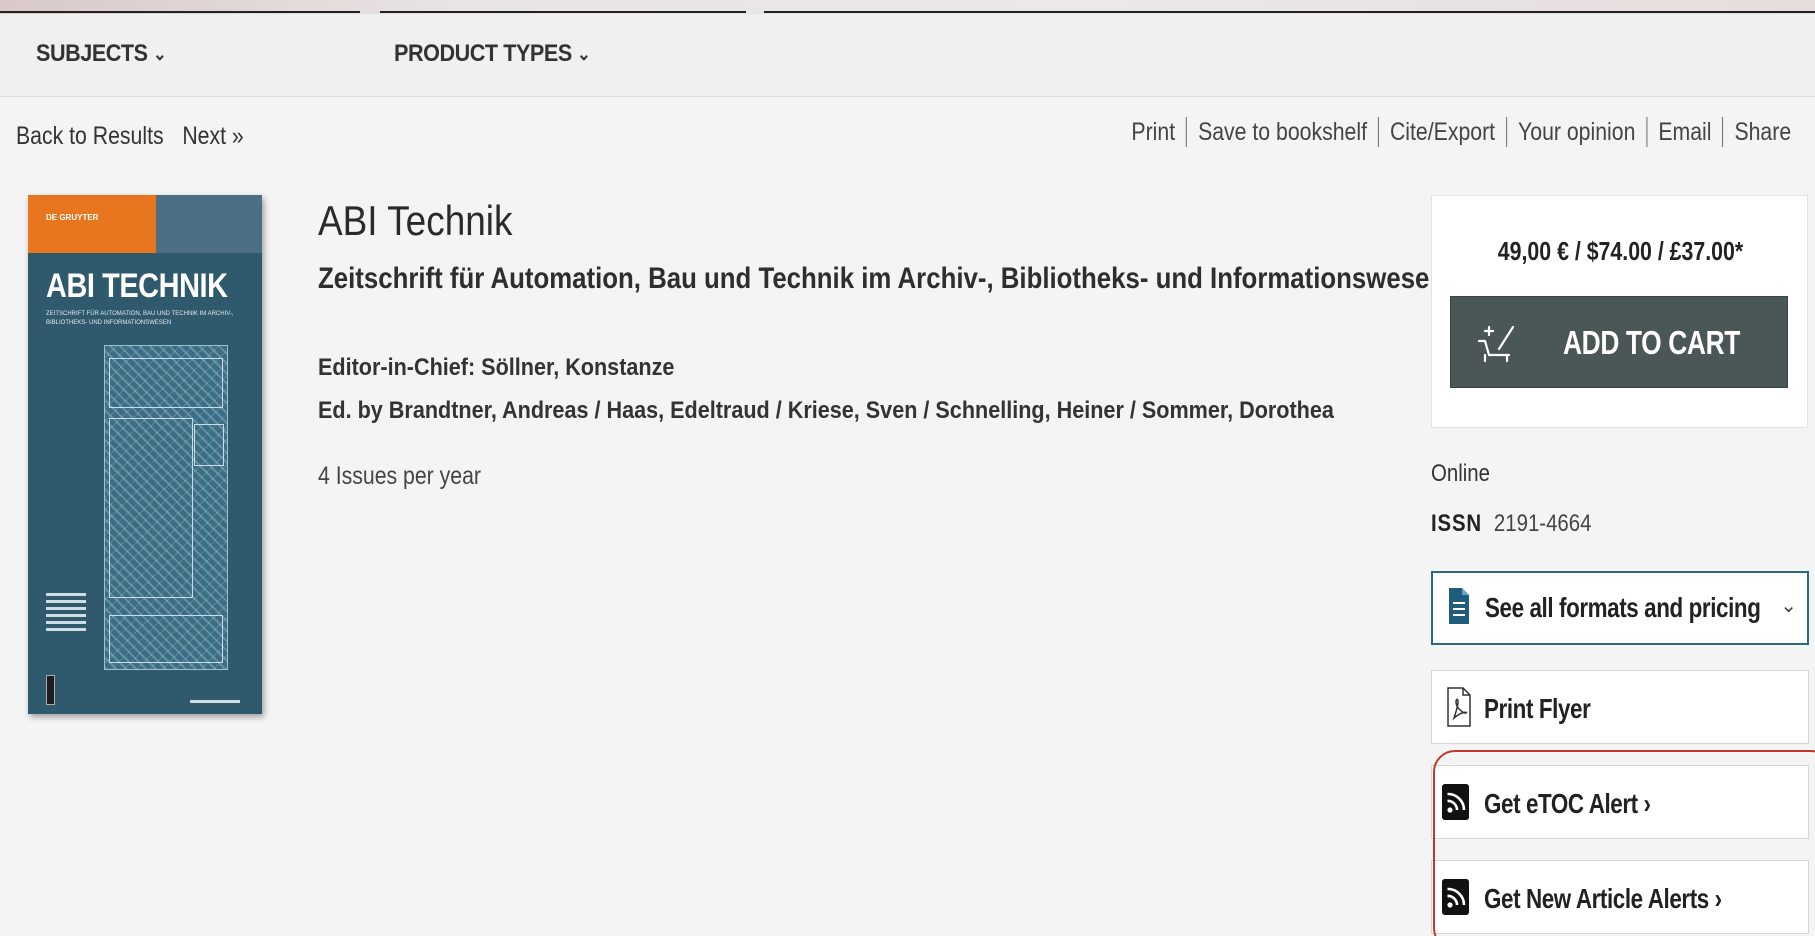 The width and height of the screenshot is (1815, 936). What do you see at coordinates (90, 136) in the screenshot?
I see `back-to-results-link: Back to Results` at bounding box center [90, 136].